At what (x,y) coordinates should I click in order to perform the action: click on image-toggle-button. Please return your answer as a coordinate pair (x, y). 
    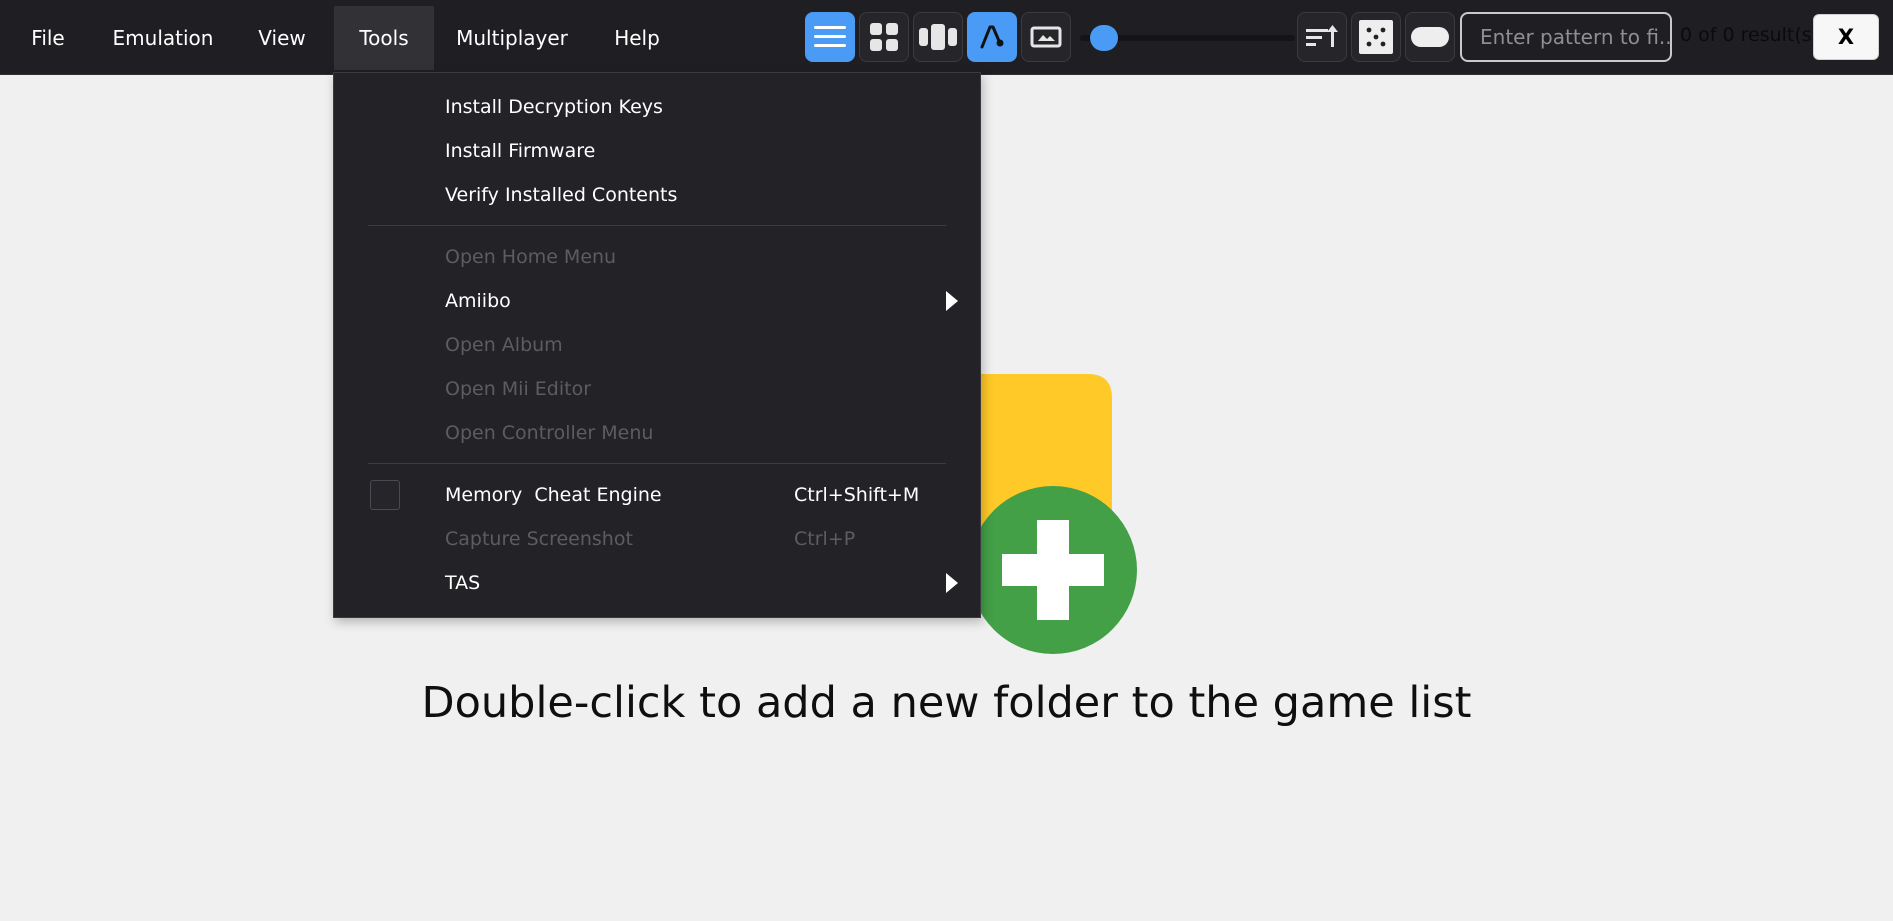
    Looking at the image, I should click on (1046, 37).